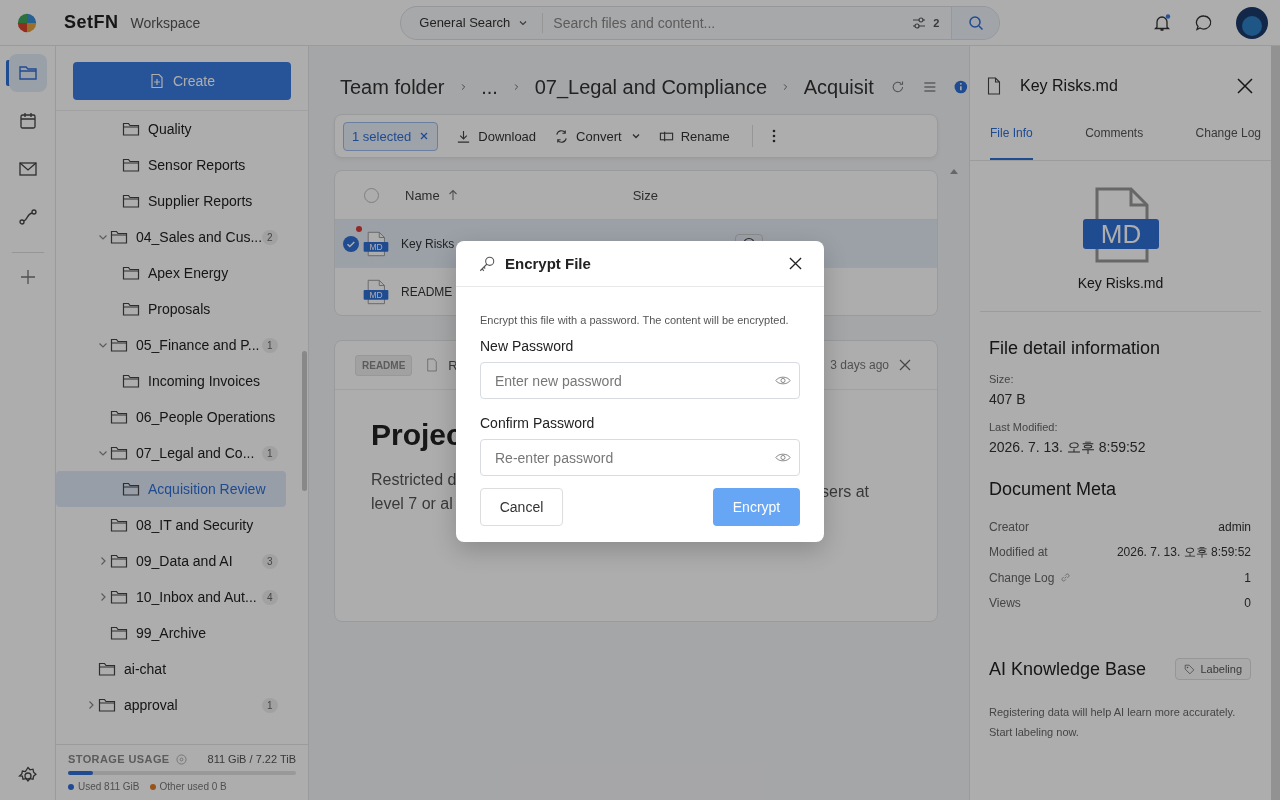 This screenshot has width=1280, height=800. What do you see at coordinates (1022, 577) in the screenshot?
I see `meta-label: Change Log` at bounding box center [1022, 577].